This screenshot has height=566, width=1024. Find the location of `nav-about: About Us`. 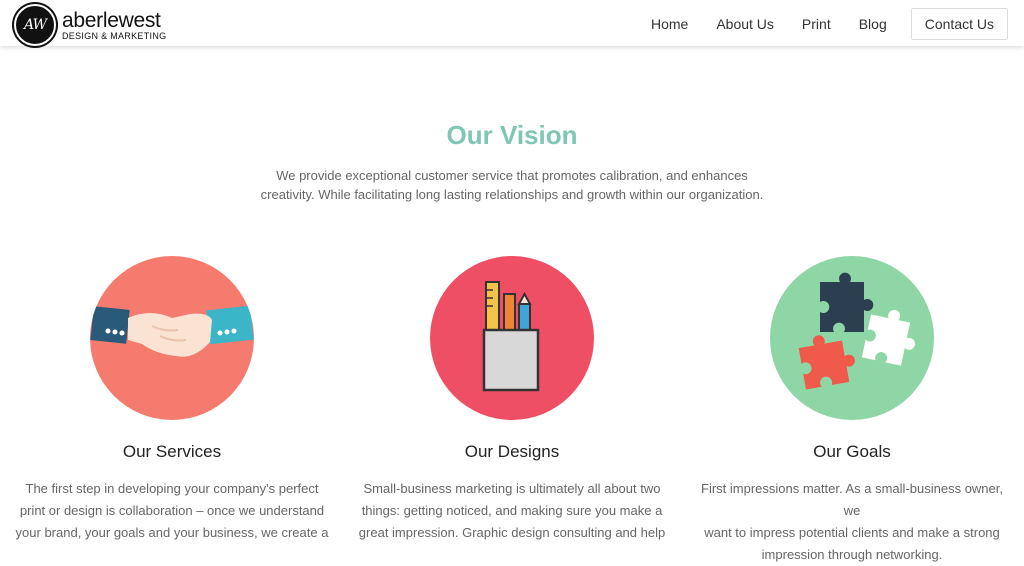

nav-about: About Us is located at coordinates (745, 24).